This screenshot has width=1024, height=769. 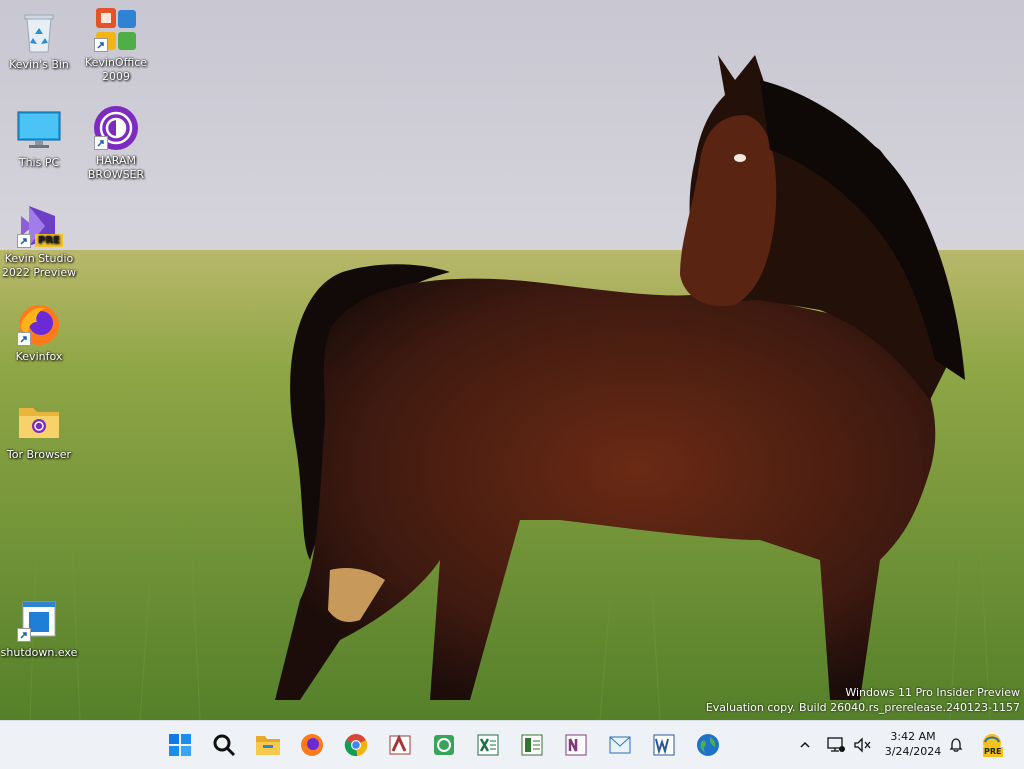 I want to click on watermark-line-1: Windows 11 Pro Insider Preview, so click(x=932, y=692).